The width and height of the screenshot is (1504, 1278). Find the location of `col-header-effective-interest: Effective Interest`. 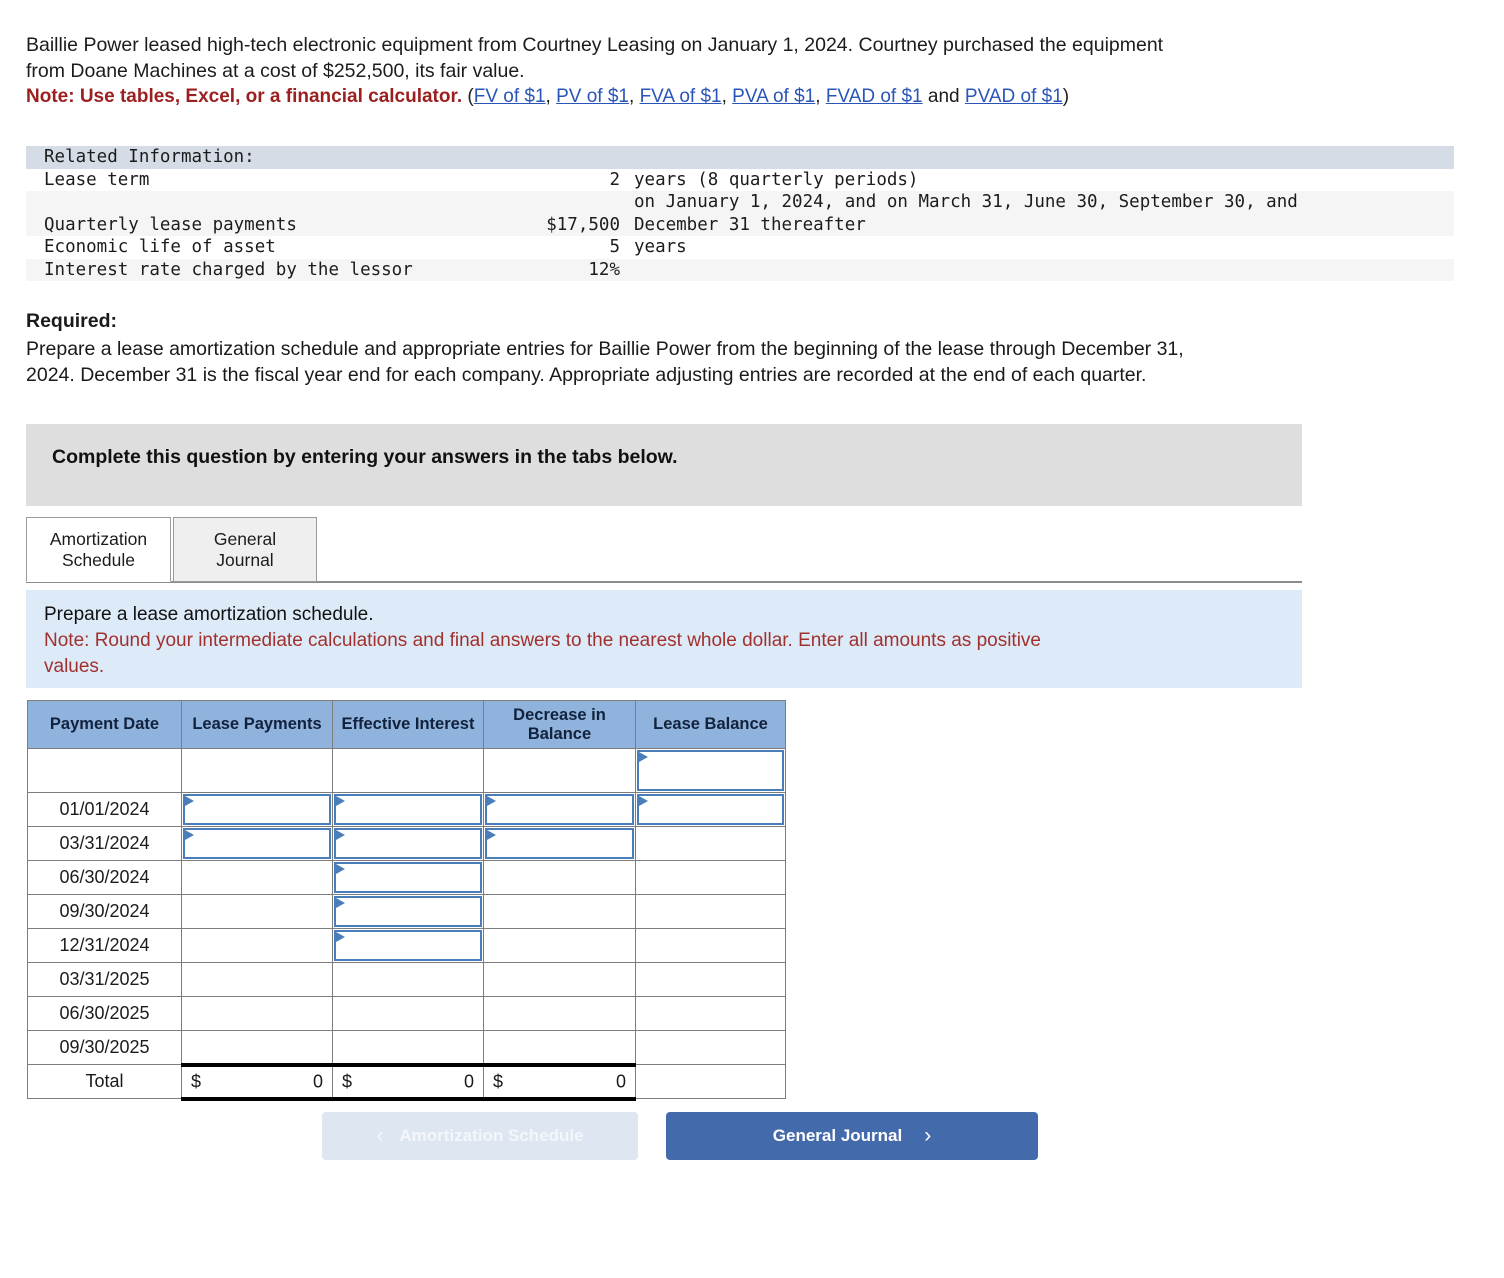

col-header-effective-interest: Effective Interest is located at coordinates (408, 724).